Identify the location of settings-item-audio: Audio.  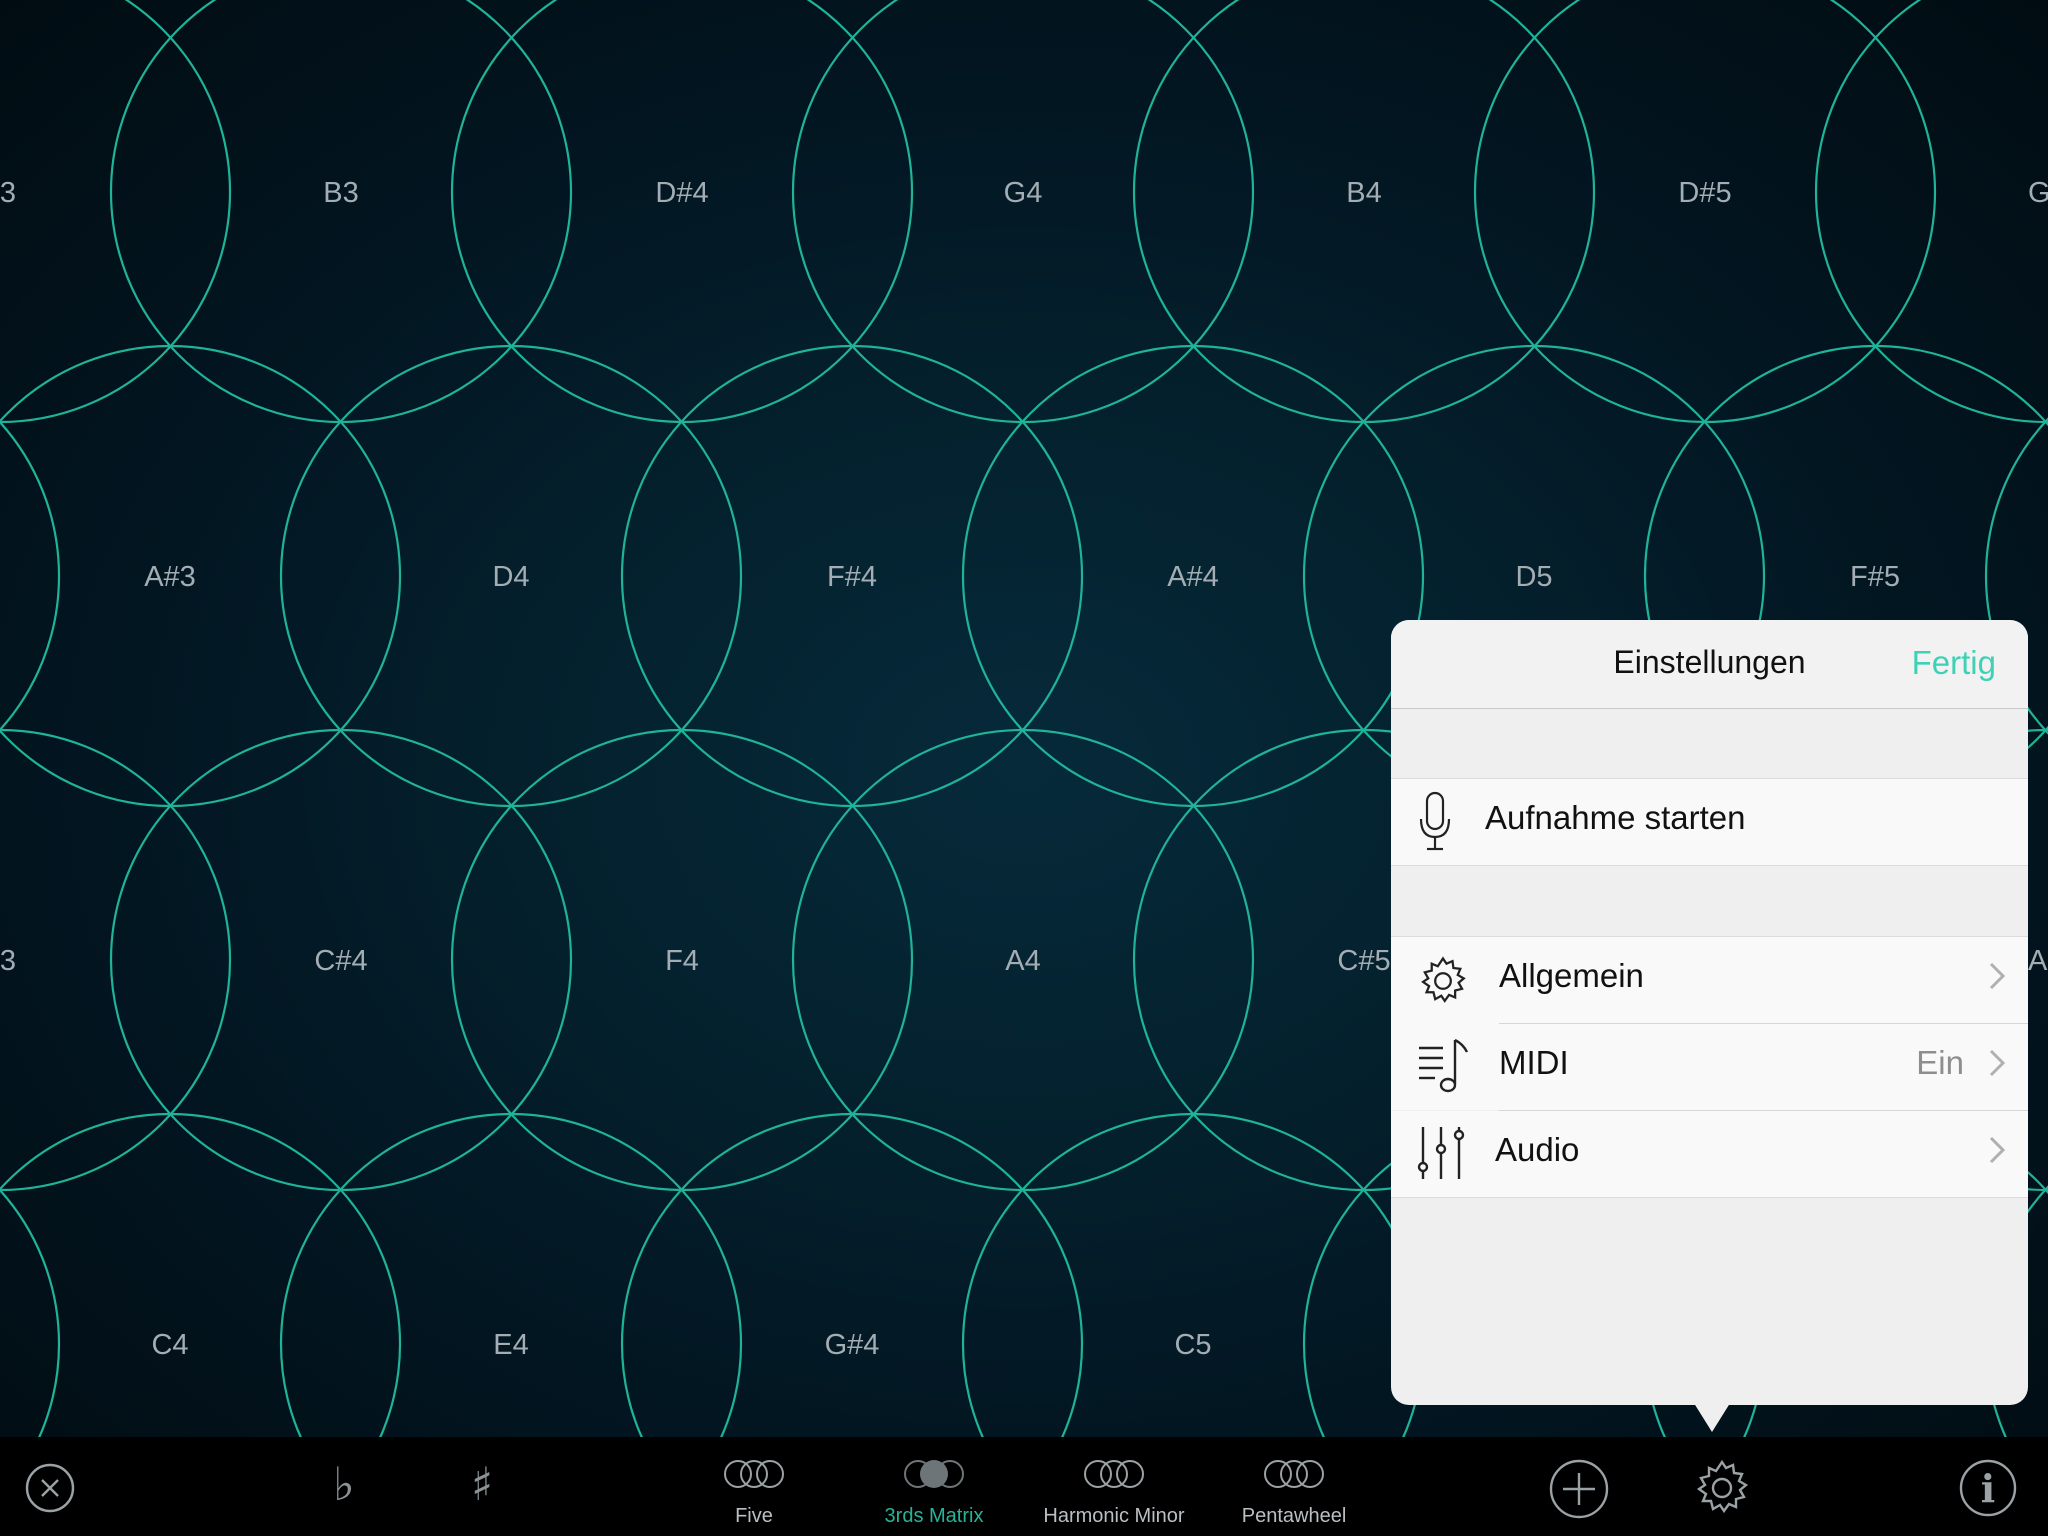
(1709, 1154).